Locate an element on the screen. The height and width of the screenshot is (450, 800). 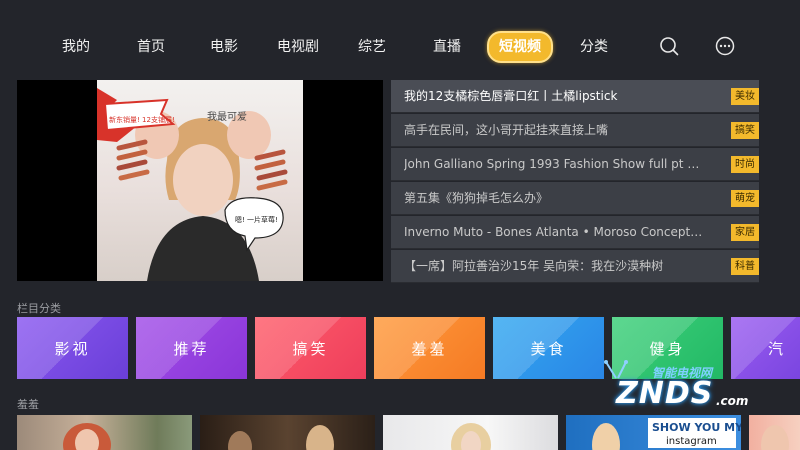
search-icon is located at coordinates (669, 46).